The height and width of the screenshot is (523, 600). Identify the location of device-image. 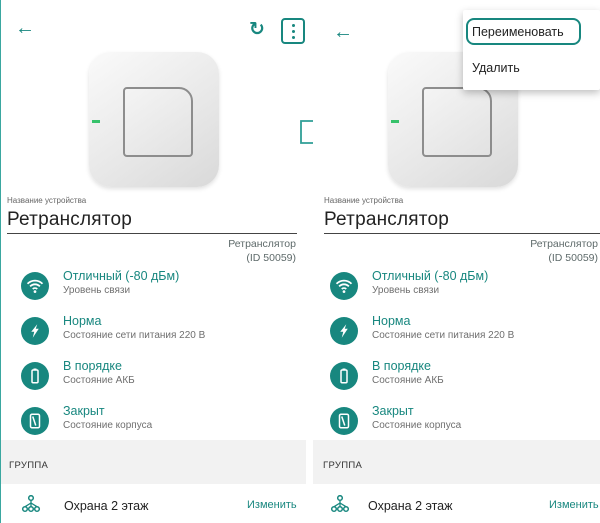
(154, 119).